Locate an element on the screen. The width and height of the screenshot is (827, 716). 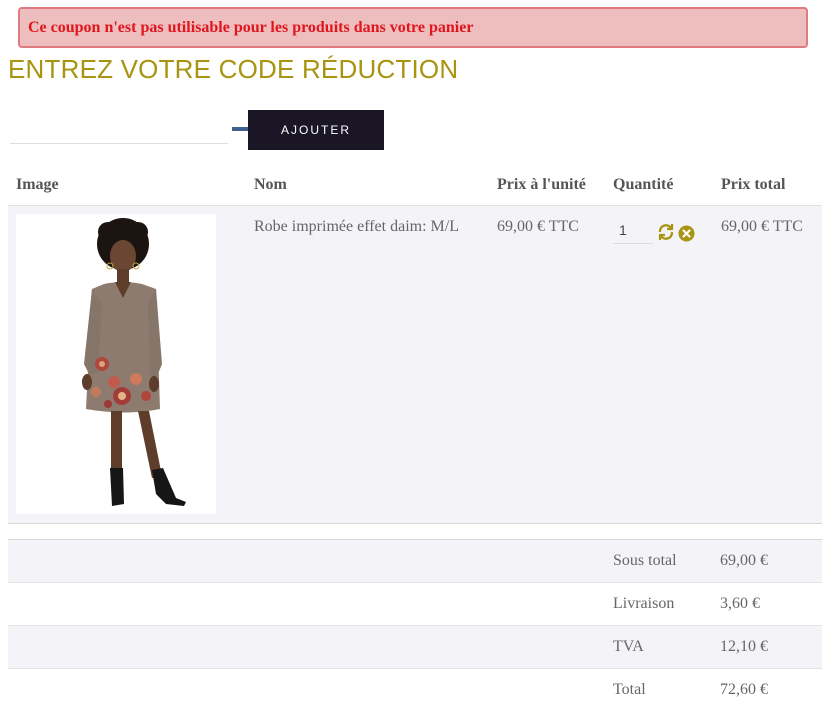
summary-row-subtotal: Sous total 69,00 € is located at coordinates (415, 561).